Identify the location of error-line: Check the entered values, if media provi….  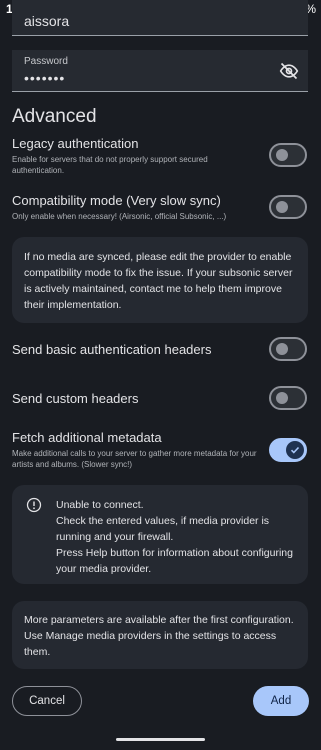
(163, 529).